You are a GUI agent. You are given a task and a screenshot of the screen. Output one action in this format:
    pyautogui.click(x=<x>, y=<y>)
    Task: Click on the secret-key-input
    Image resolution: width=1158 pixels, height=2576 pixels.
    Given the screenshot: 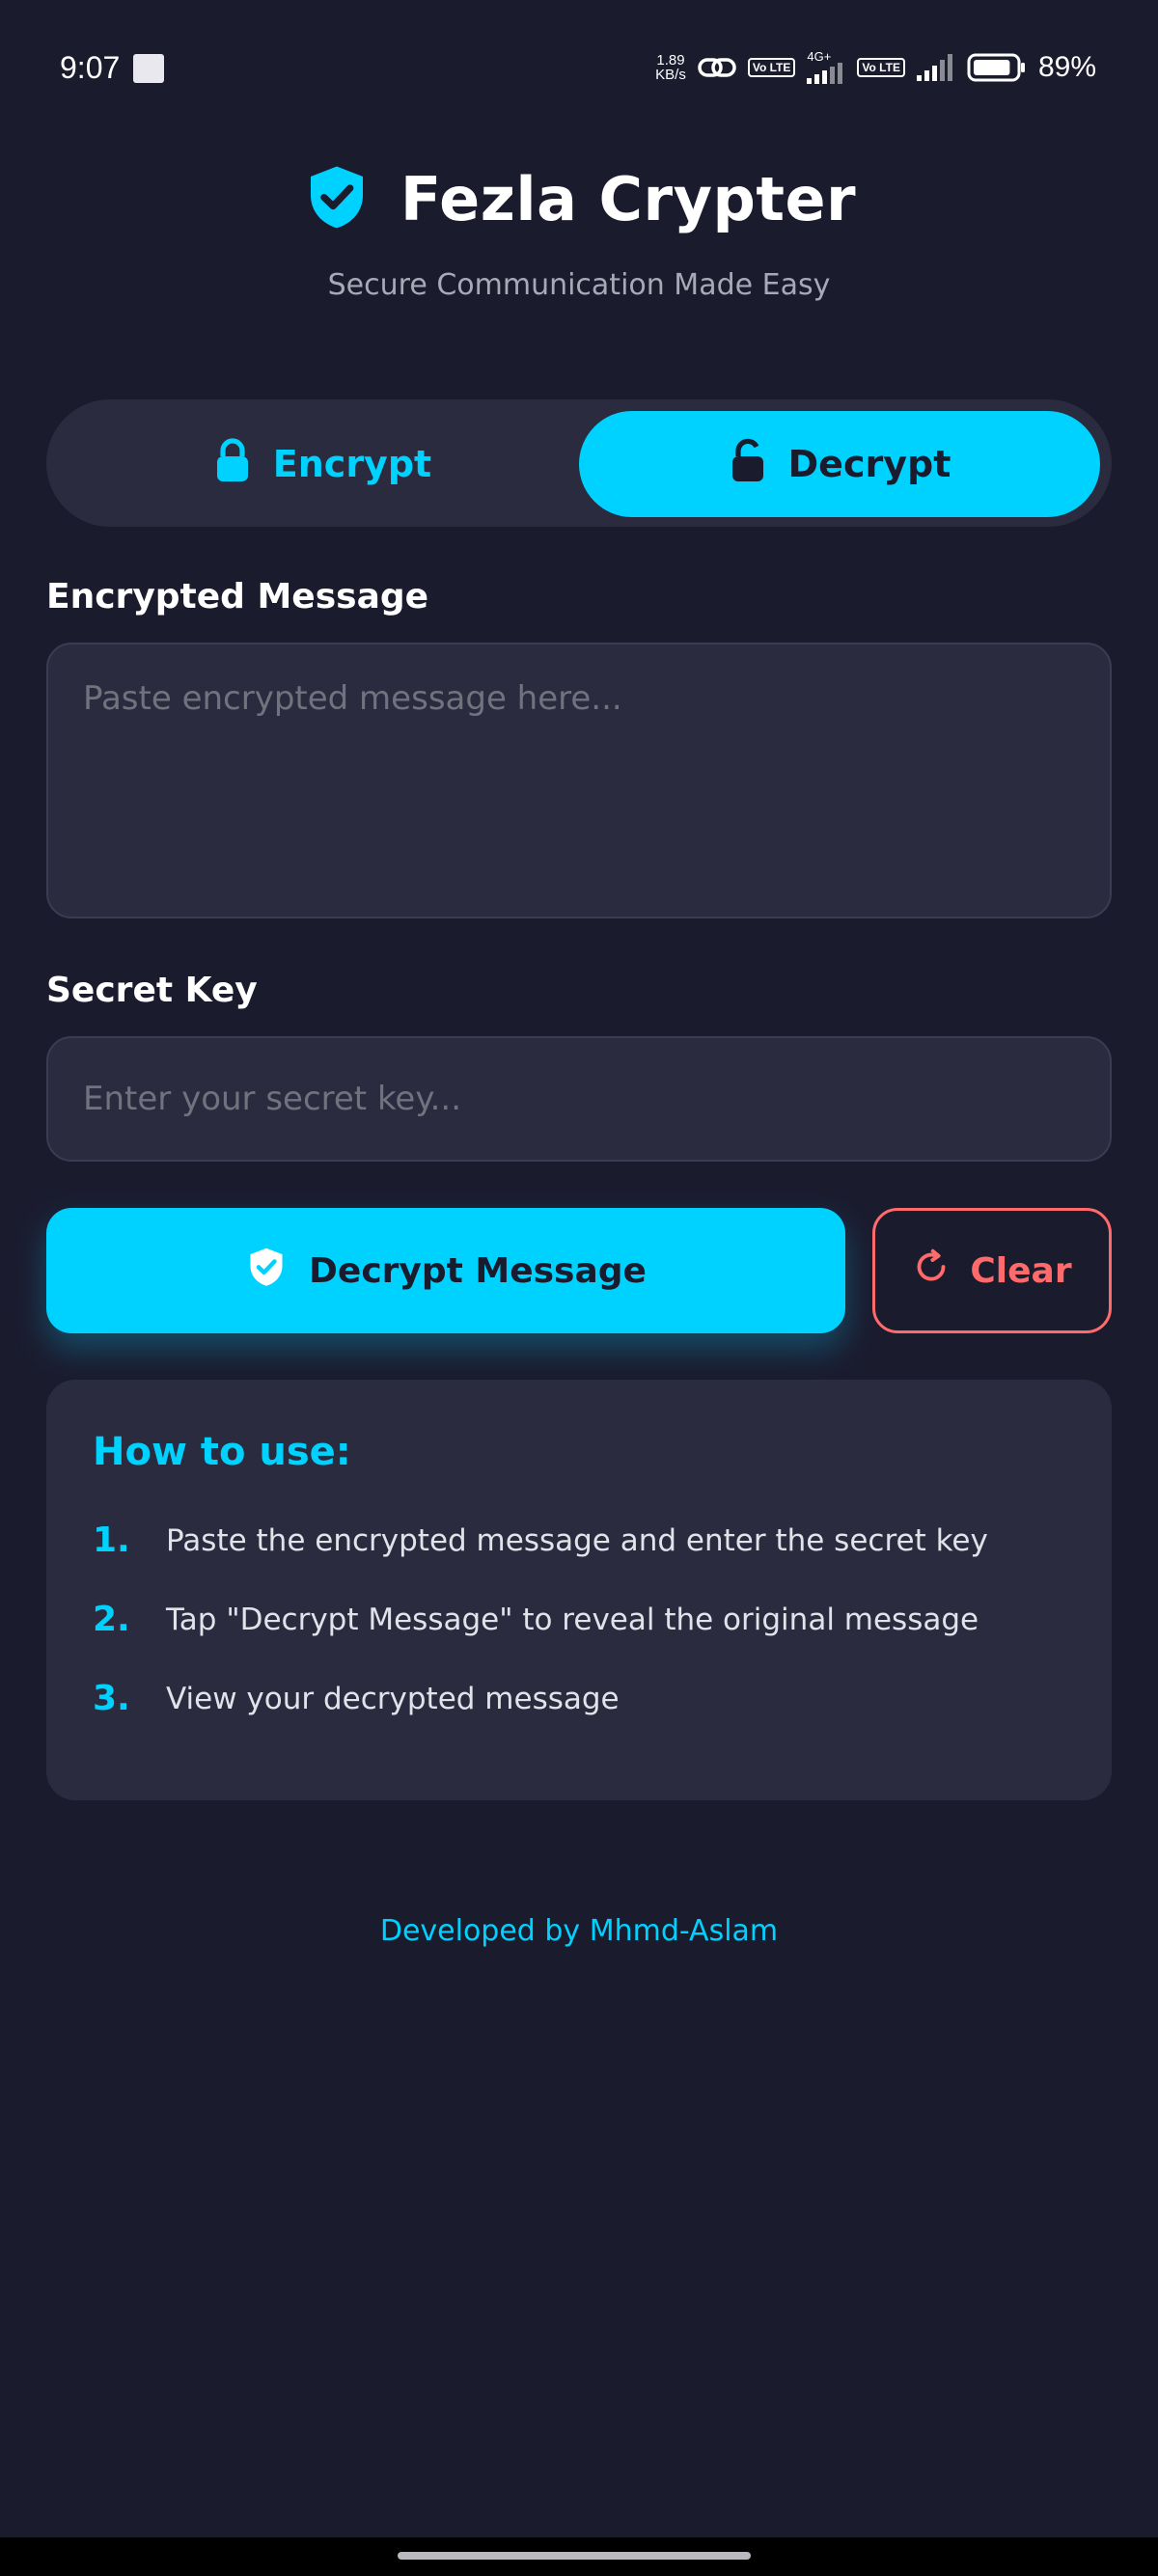 What is the action you would take?
    pyautogui.click(x=579, y=1099)
    